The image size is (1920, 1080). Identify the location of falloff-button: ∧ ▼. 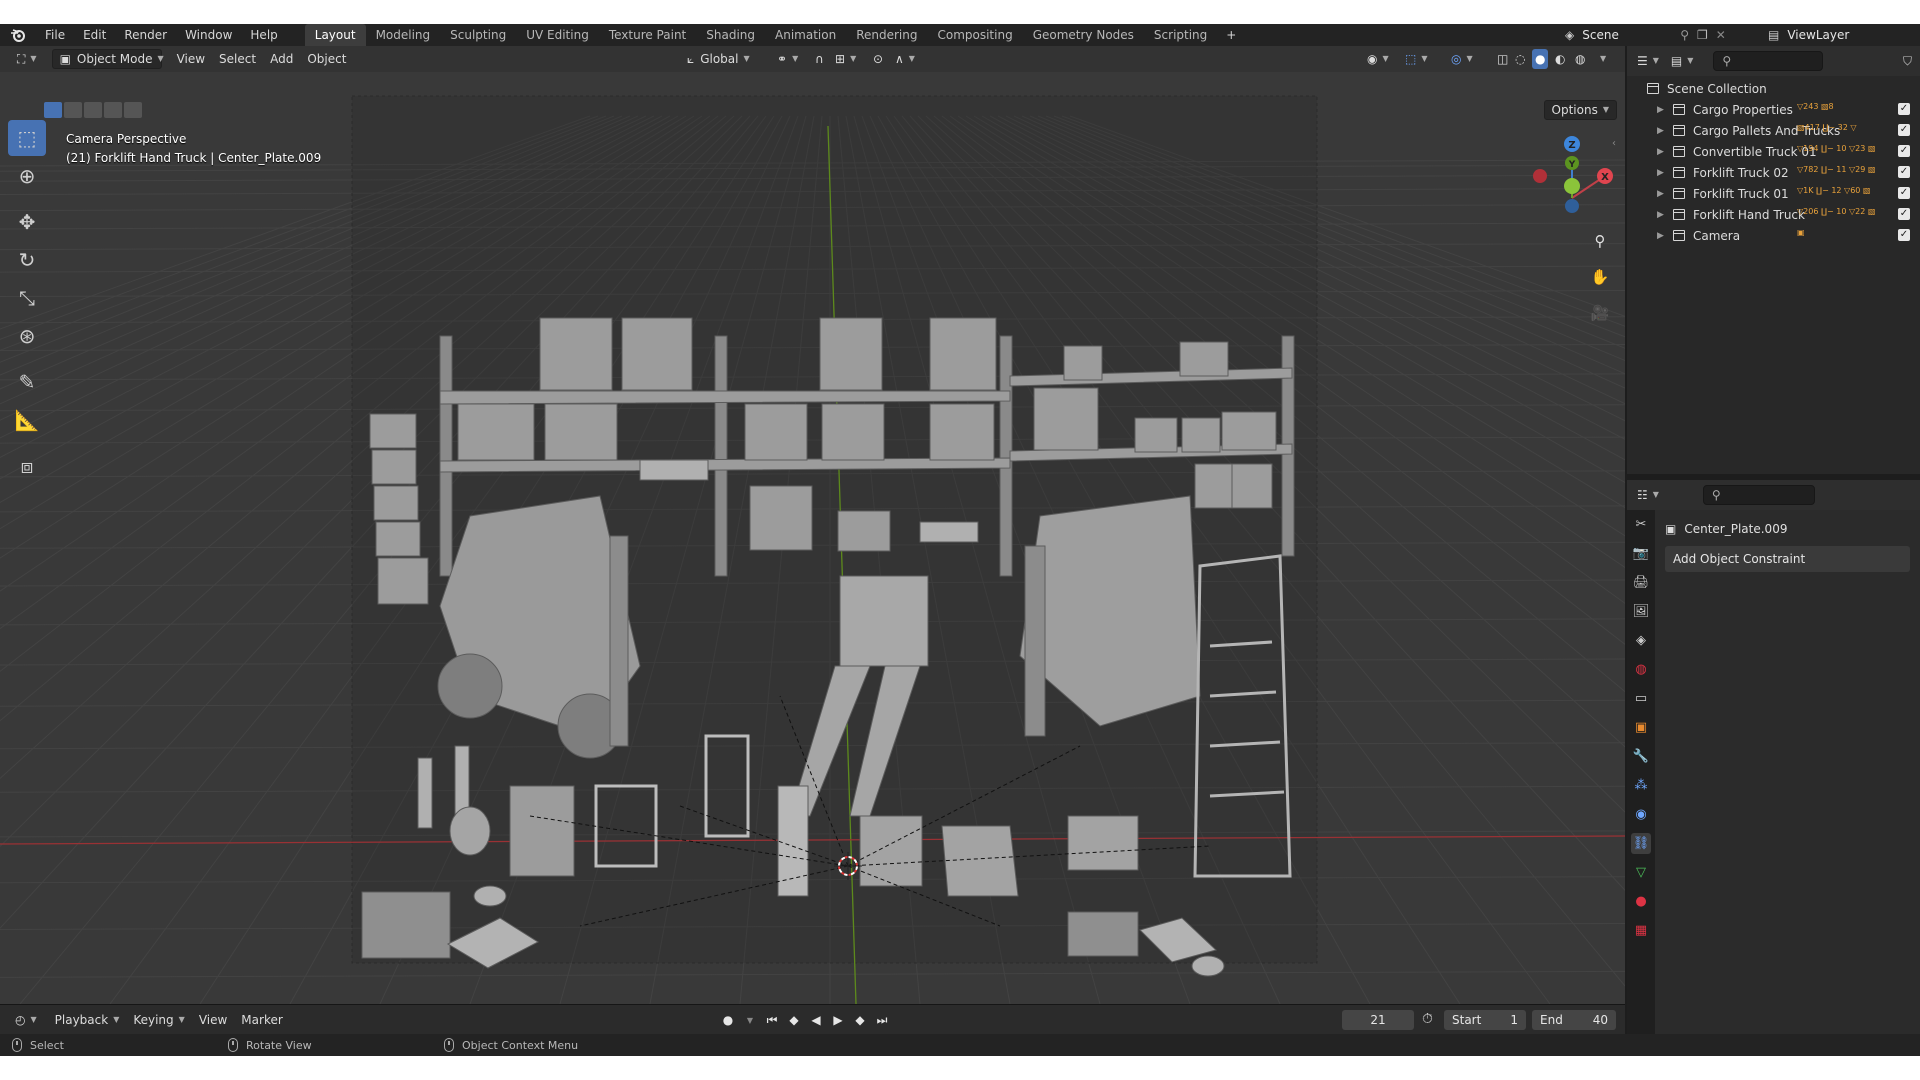
(905, 59).